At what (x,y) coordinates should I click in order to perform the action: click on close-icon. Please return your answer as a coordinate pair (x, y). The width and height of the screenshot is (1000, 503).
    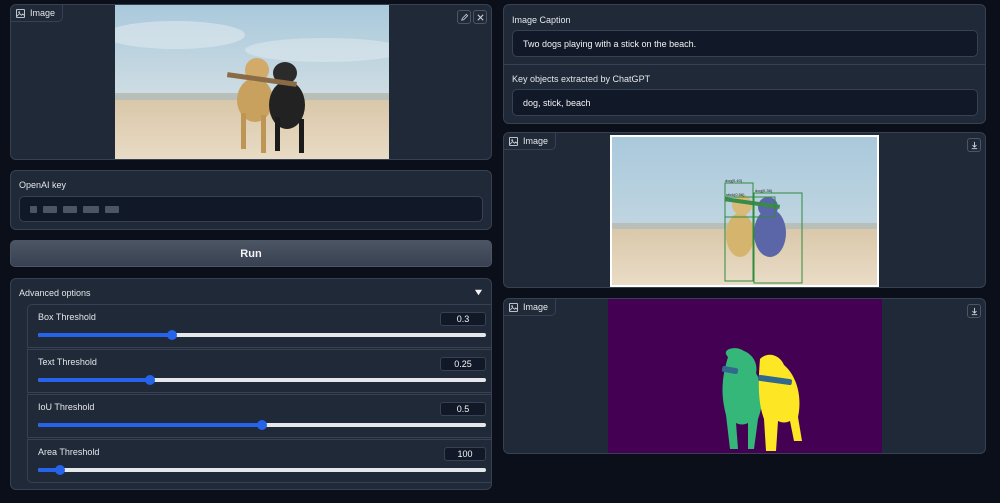
    Looking at the image, I should click on (480, 17).